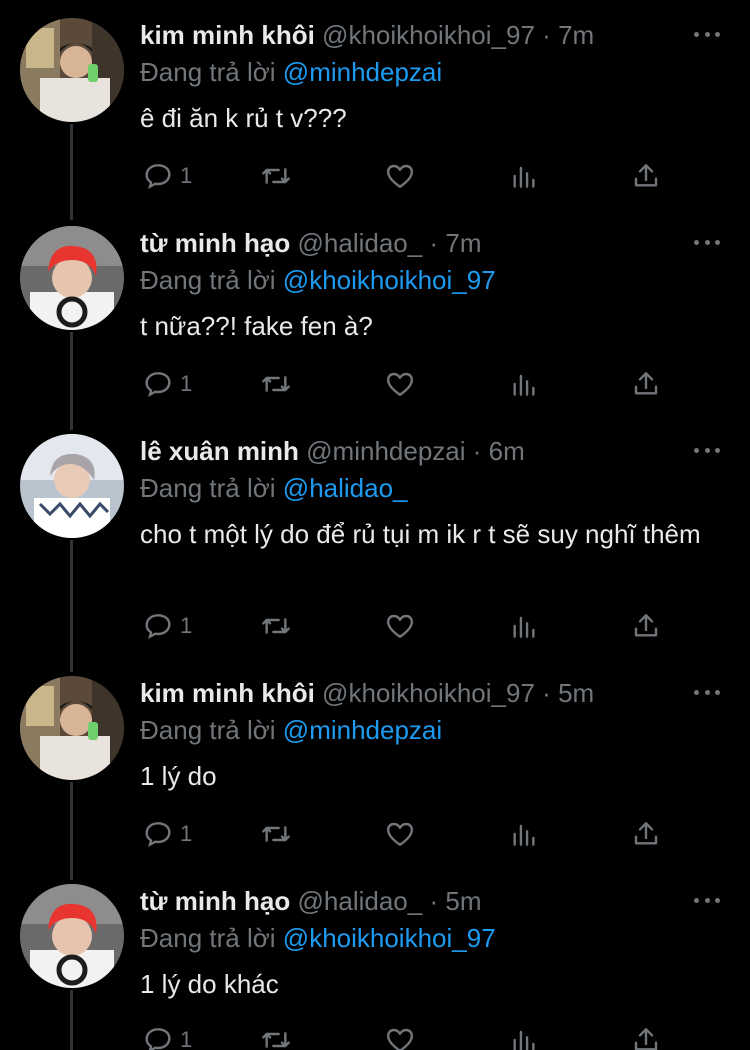  Describe the element at coordinates (385, 451) in the screenshot. I see `user-handle: @minhdepzai` at that location.